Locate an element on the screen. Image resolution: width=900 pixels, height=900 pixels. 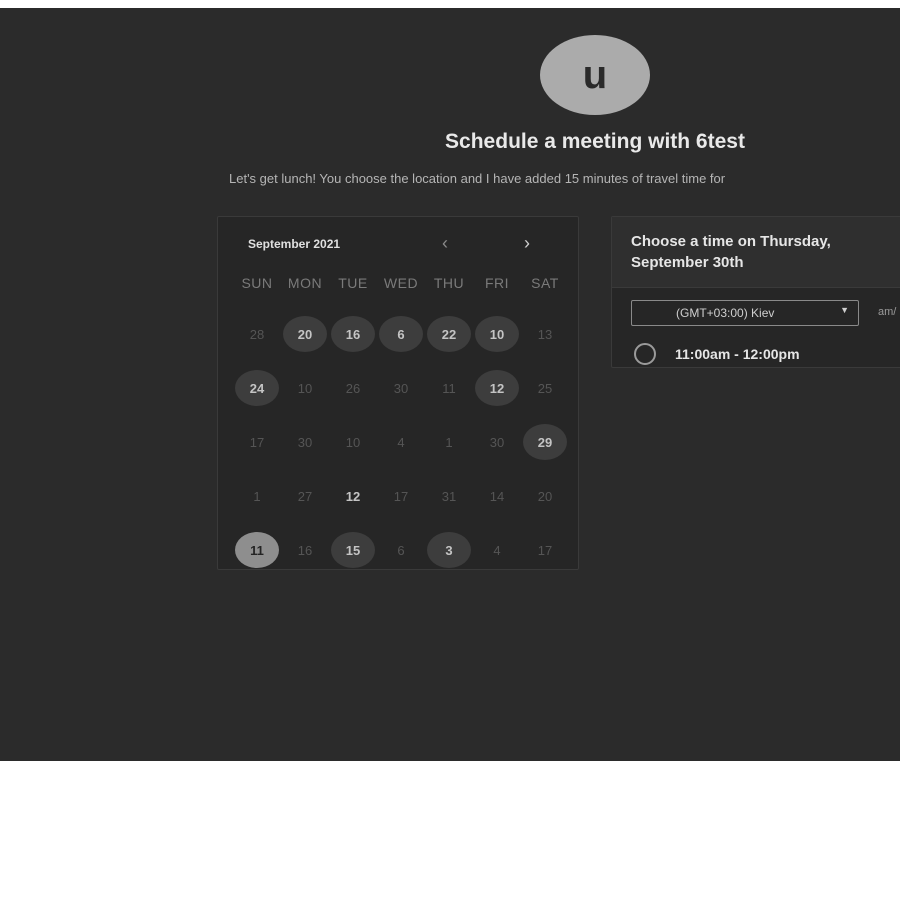
calendar-day: 22 is located at coordinates (449, 334).